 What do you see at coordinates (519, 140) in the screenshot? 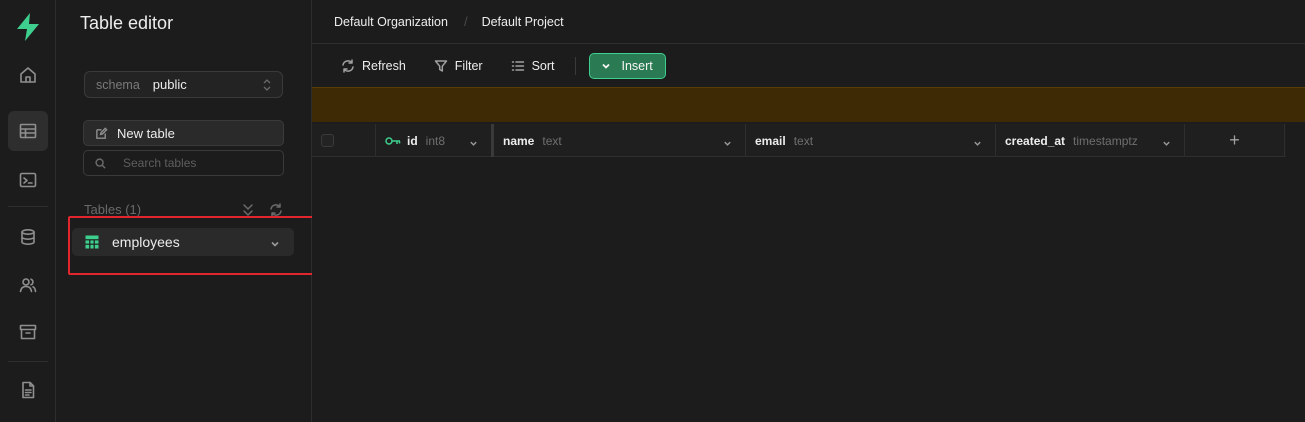
I see `column-name: name` at bounding box center [519, 140].